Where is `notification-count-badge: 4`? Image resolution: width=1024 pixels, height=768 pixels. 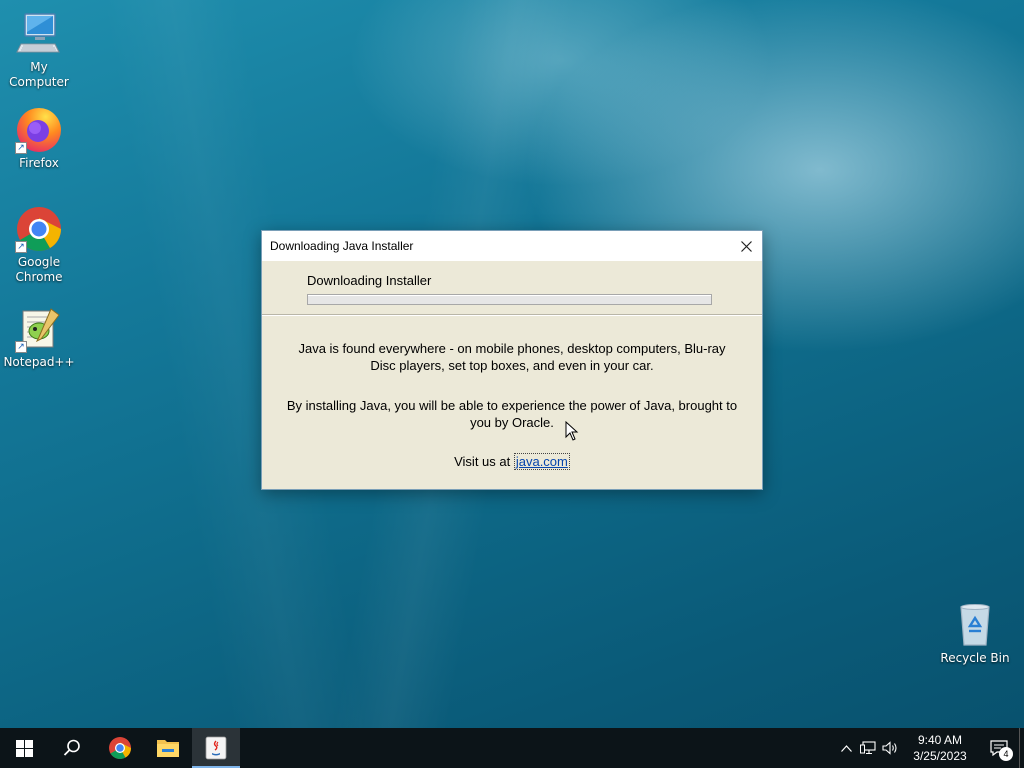
notification-count-badge: 4 is located at coordinates (1006, 754).